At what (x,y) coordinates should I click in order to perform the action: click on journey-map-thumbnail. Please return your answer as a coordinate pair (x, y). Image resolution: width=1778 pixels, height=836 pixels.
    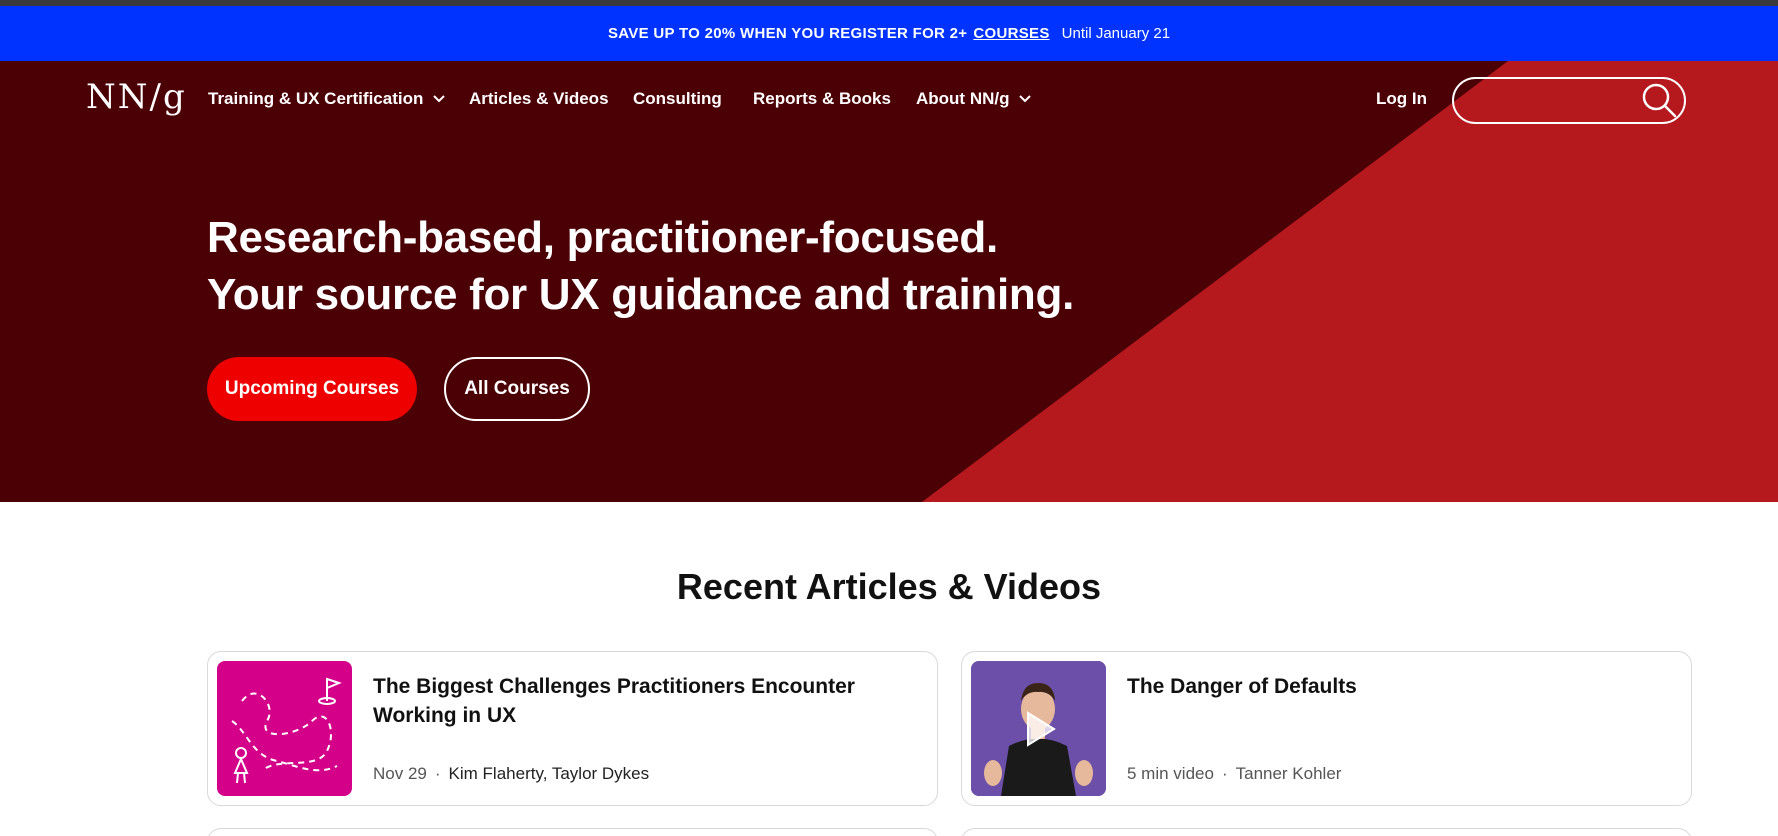
    Looking at the image, I should click on (284, 728).